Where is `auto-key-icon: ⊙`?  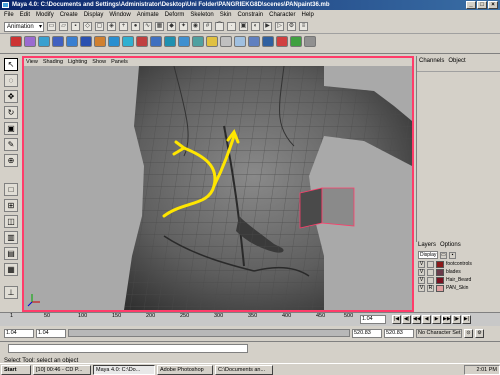 auto-key-icon: ⊙ is located at coordinates (468, 333).